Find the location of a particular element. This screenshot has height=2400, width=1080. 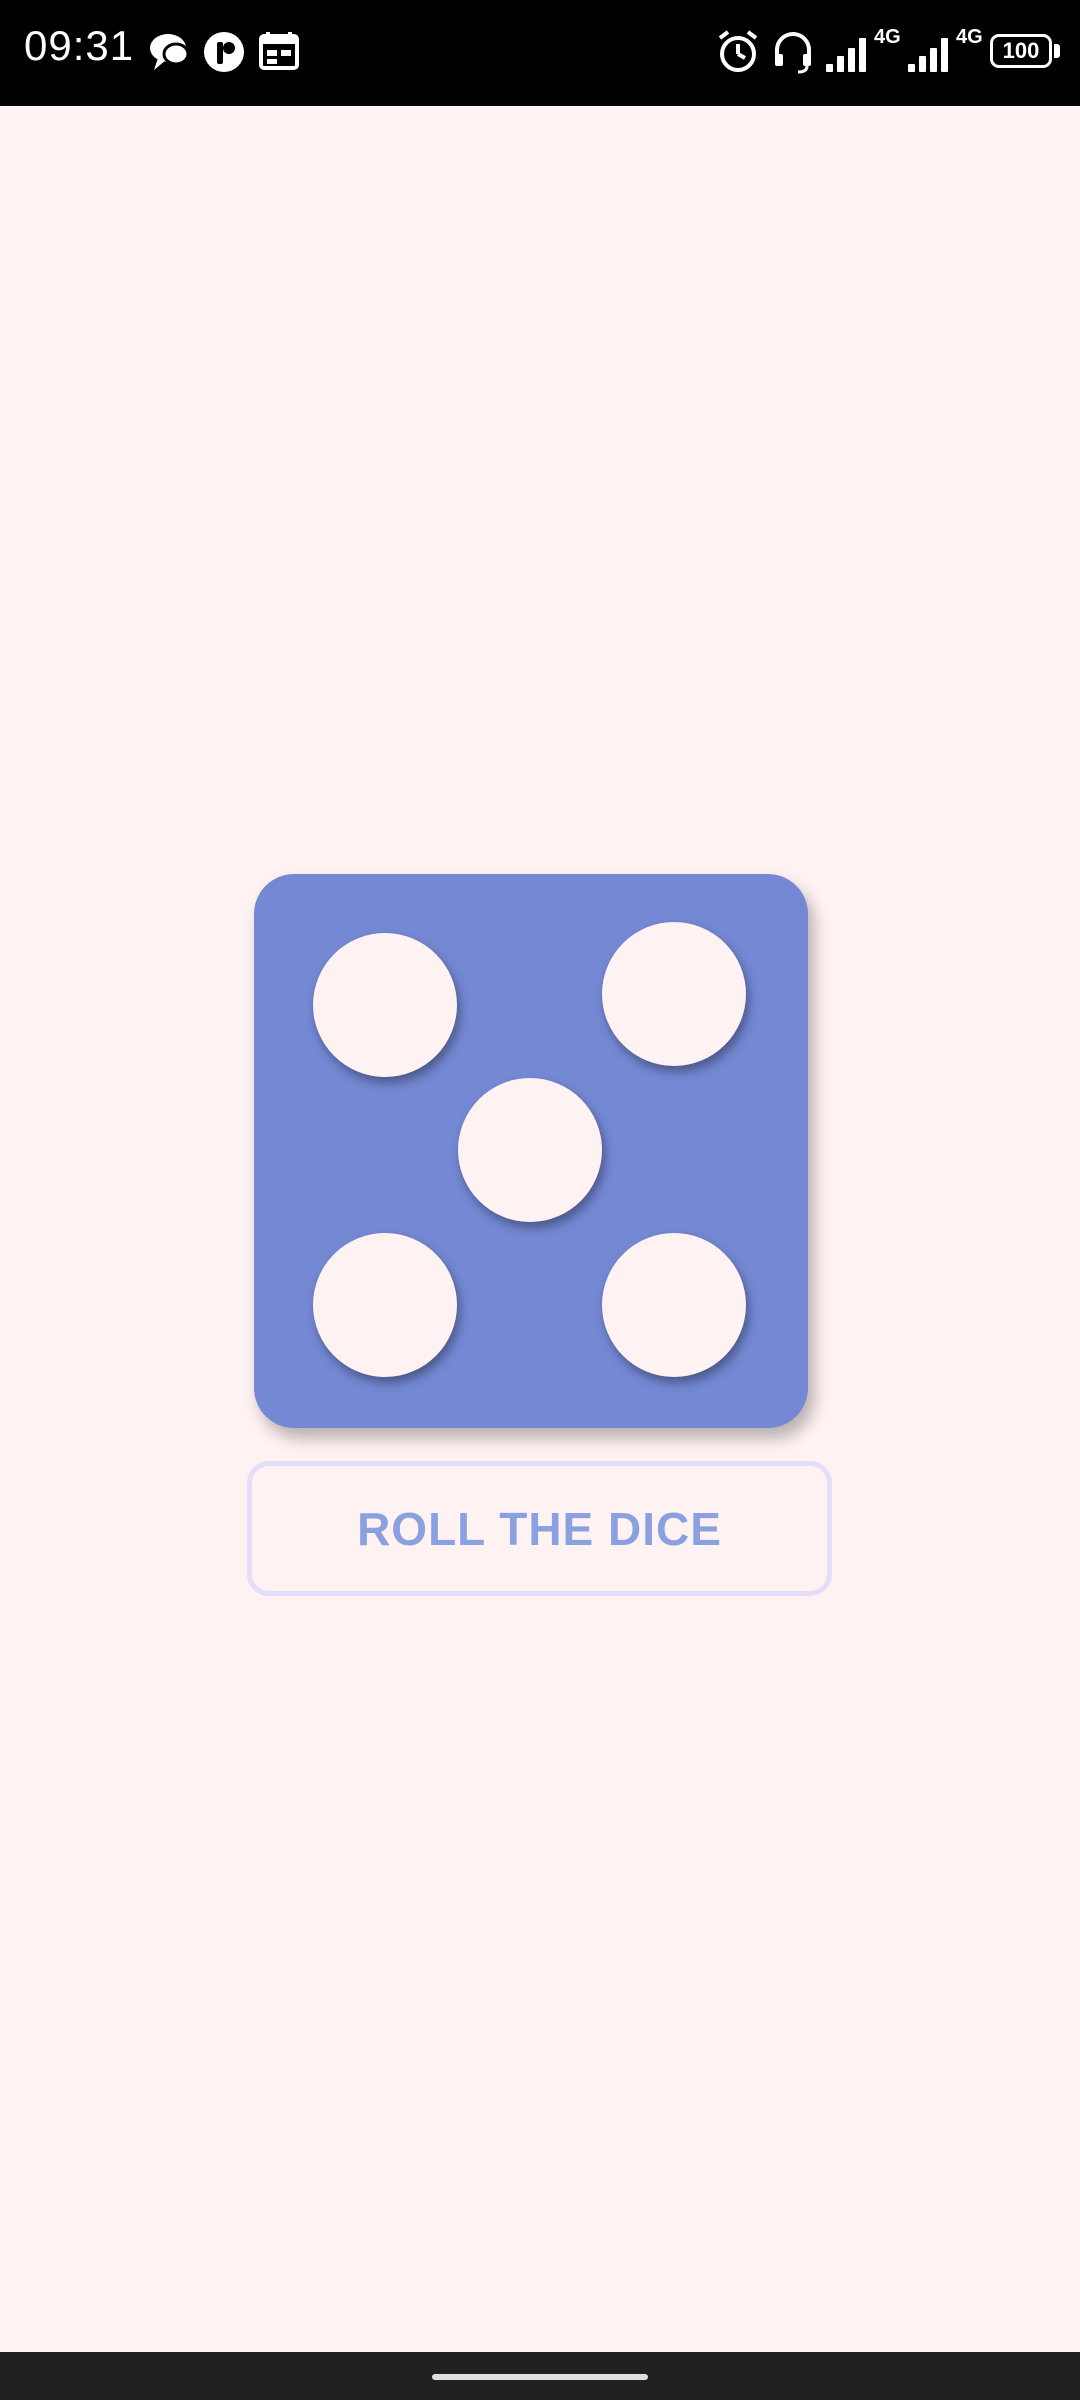

dice-pip-bottom-right is located at coordinates (674, 1305).